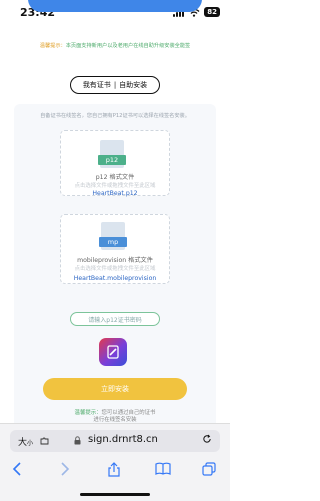 This screenshot has width=320, height=501. I want to click on mobileprovision-file-tag: mp, so click(113, 242).